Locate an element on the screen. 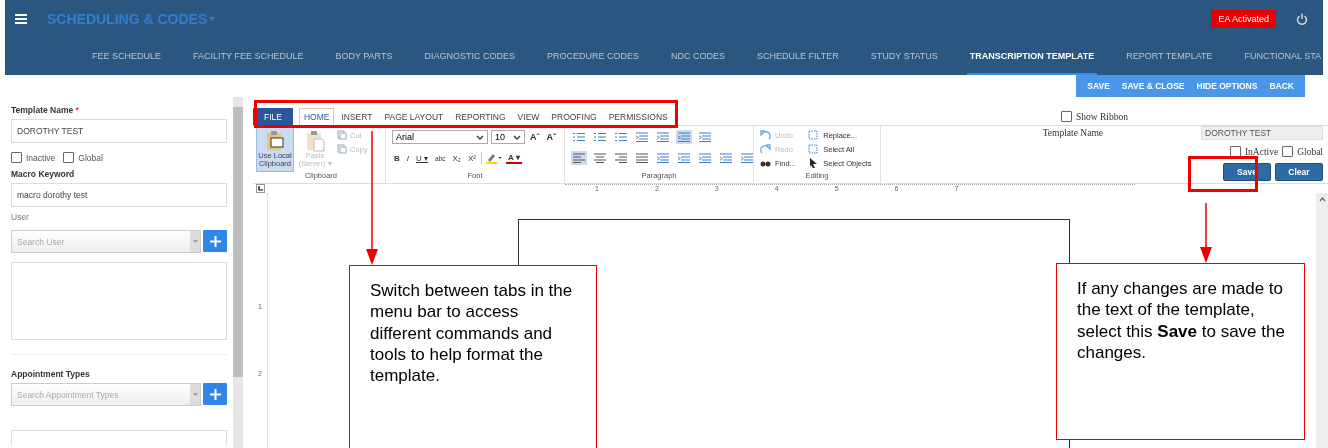  menu-icon is located at coordinates (21, 19).